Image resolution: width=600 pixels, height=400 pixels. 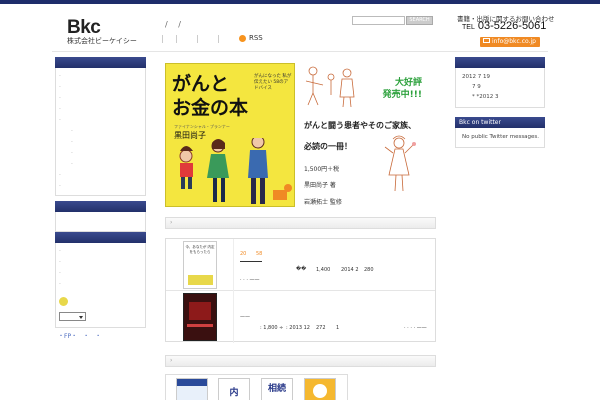 I want to click on book-pages: 272, so click(x=321, y=328).